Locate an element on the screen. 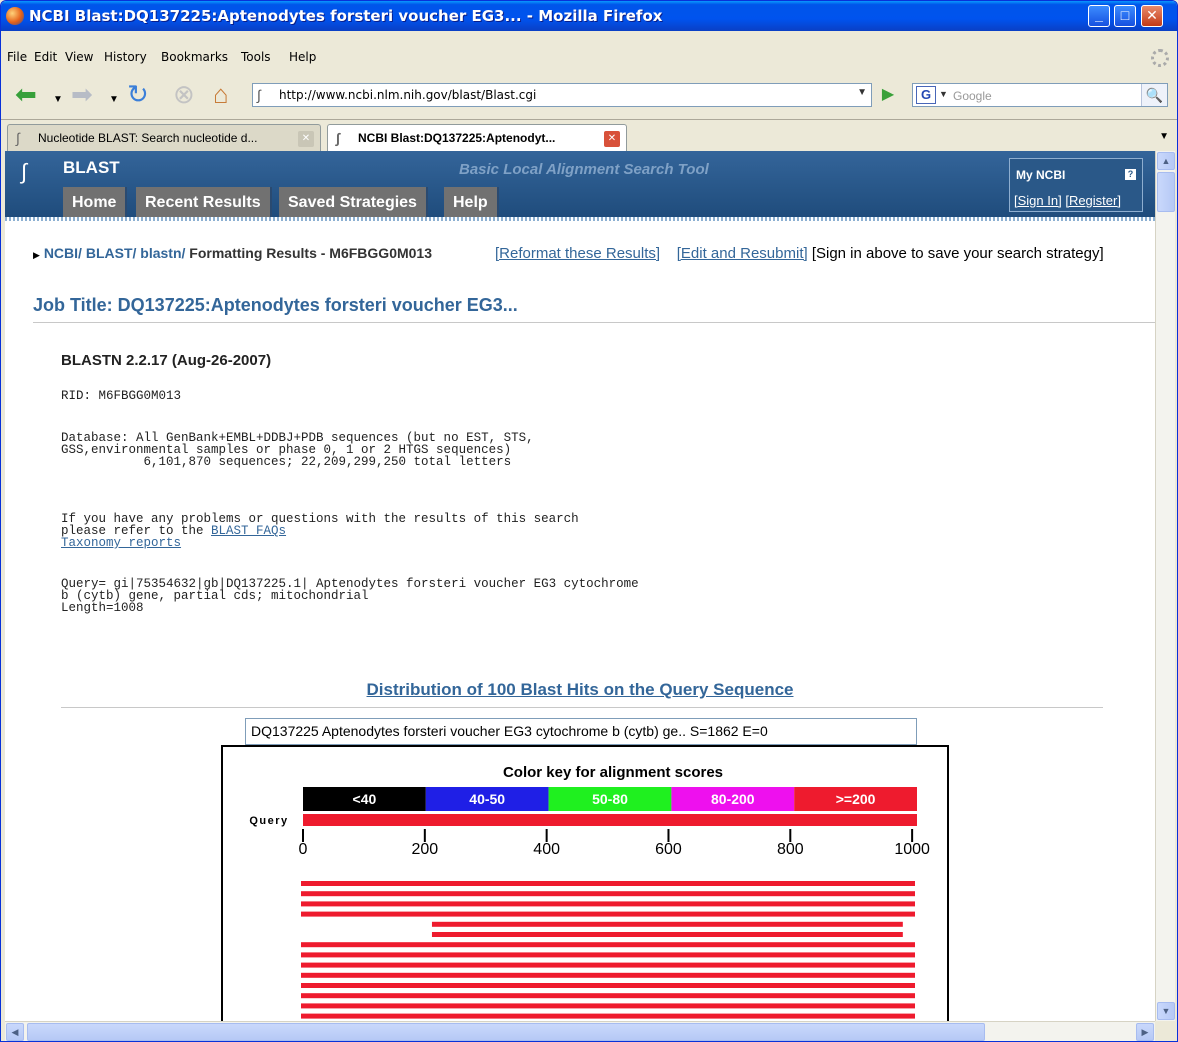 This screenshot has height=1042, width=1178. stop-icon: ⊗ is located at coordinates (184, 94).